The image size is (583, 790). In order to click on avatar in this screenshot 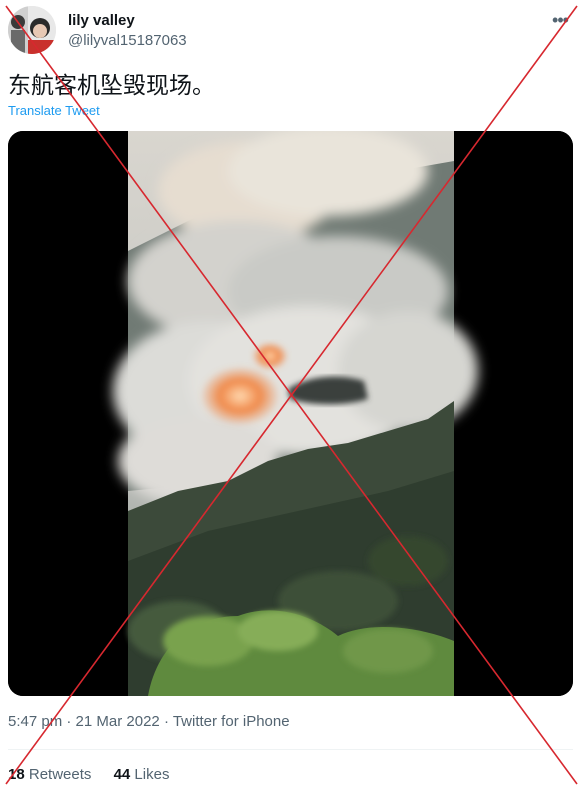, I will do `click(32, 30)`.